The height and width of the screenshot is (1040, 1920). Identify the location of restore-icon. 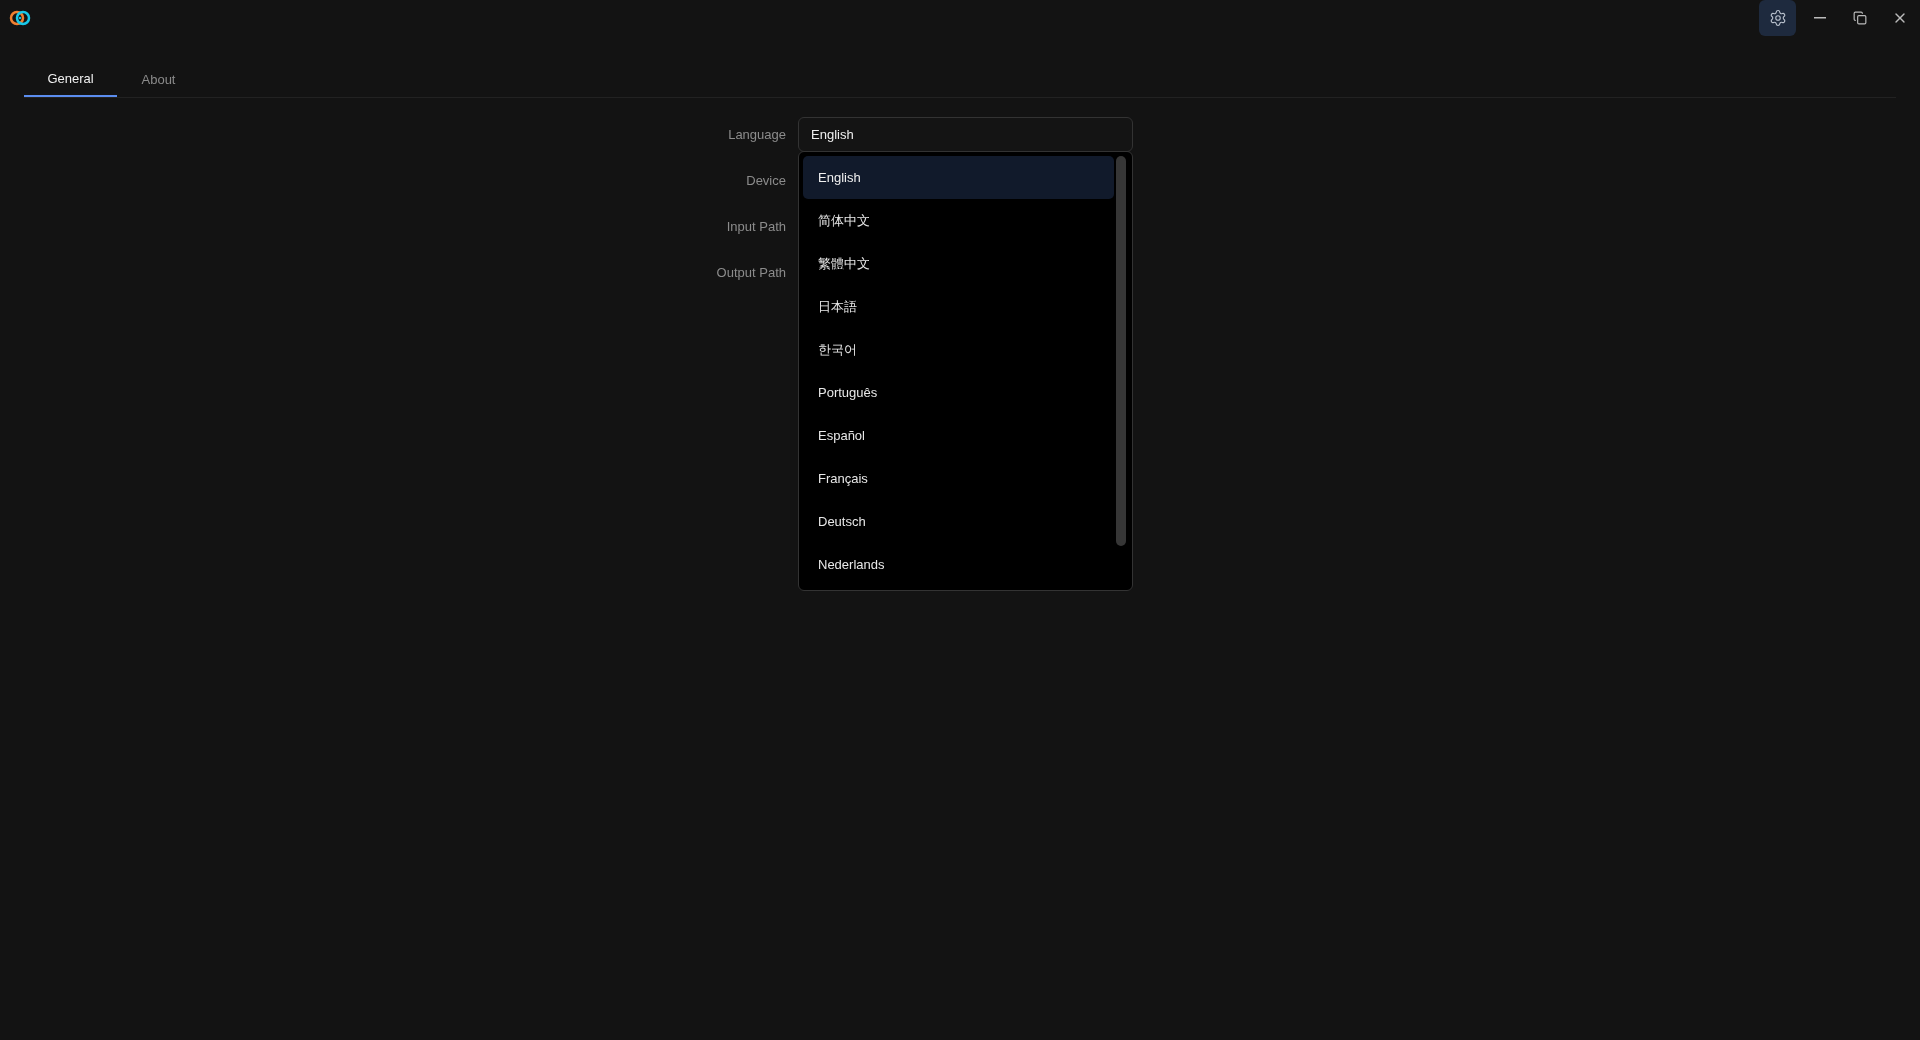
(1860, 18).